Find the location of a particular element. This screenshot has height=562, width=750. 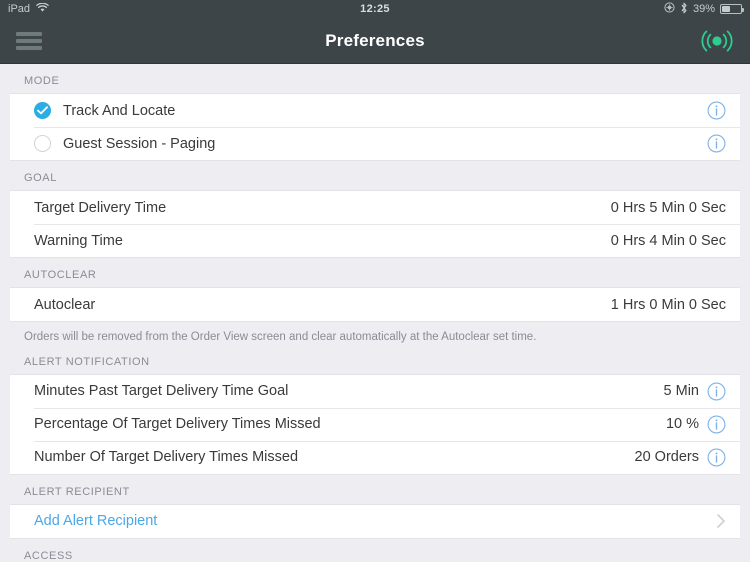

row-label: Number Of Target Delivery Times Missed is located at coordinates (166, 457).